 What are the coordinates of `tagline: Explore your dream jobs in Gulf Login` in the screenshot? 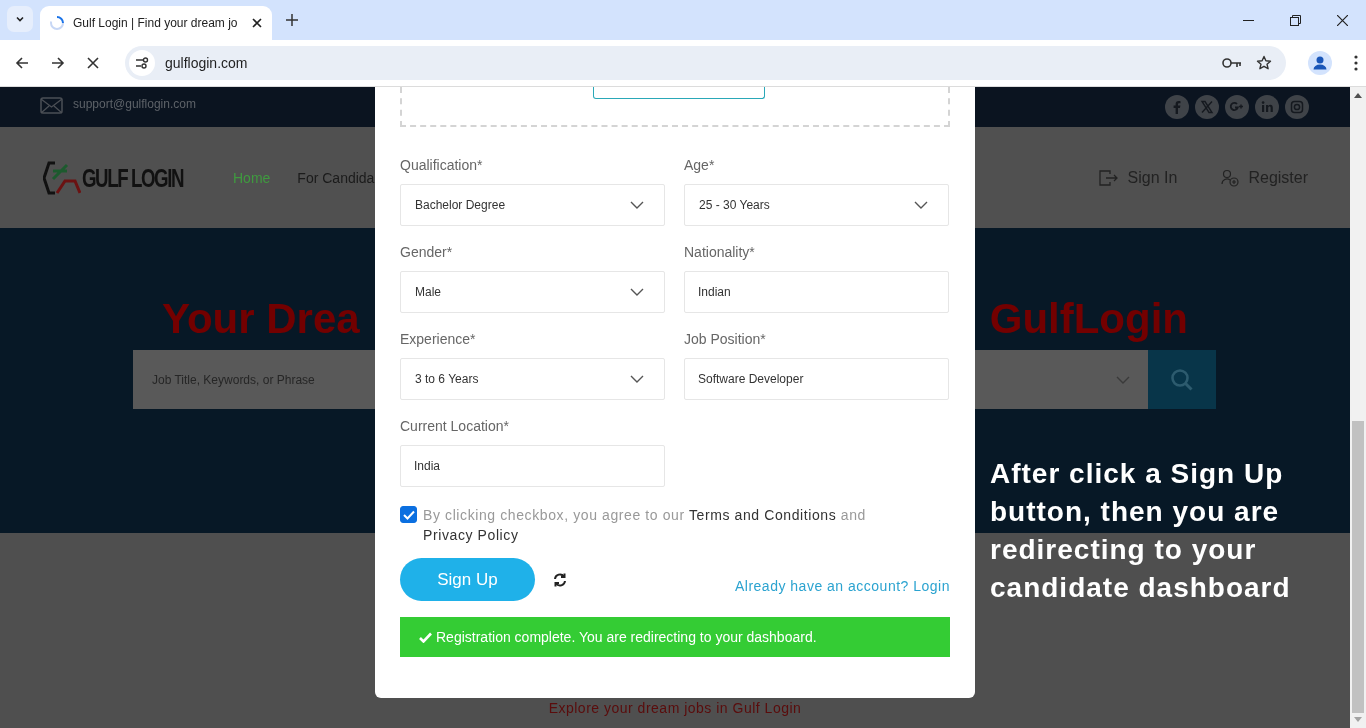 It's located at (675, 708).